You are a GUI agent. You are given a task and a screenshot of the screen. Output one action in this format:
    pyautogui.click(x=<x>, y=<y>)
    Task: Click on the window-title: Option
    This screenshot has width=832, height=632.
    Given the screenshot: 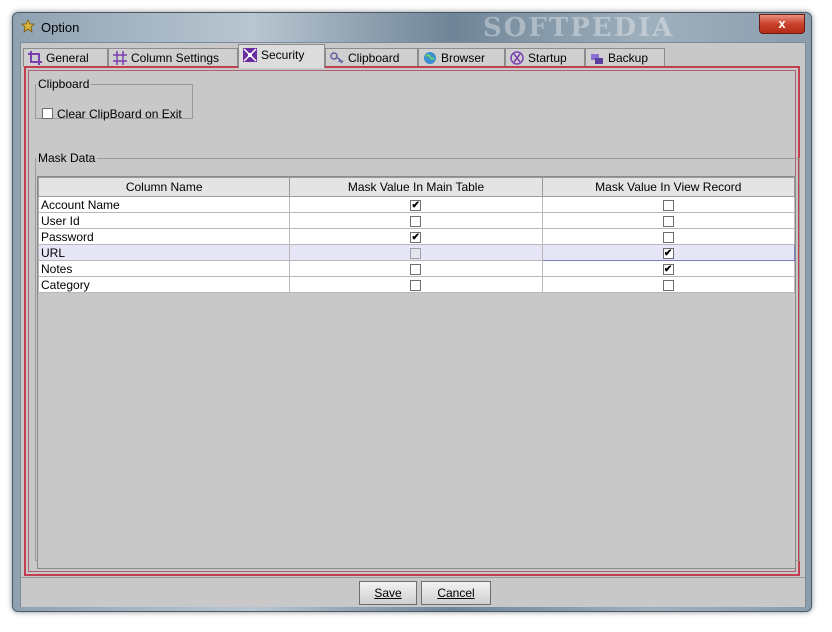 What is the action you would take?
    pyautogui.click(x=60, y=27)
    